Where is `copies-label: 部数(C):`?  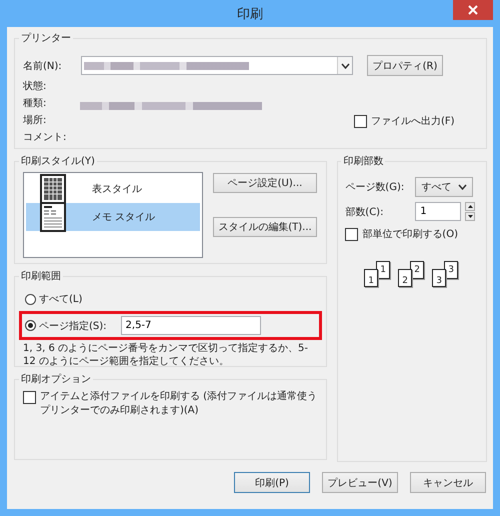
copies-label: 部数(C): is located at coordinates (364, 212).